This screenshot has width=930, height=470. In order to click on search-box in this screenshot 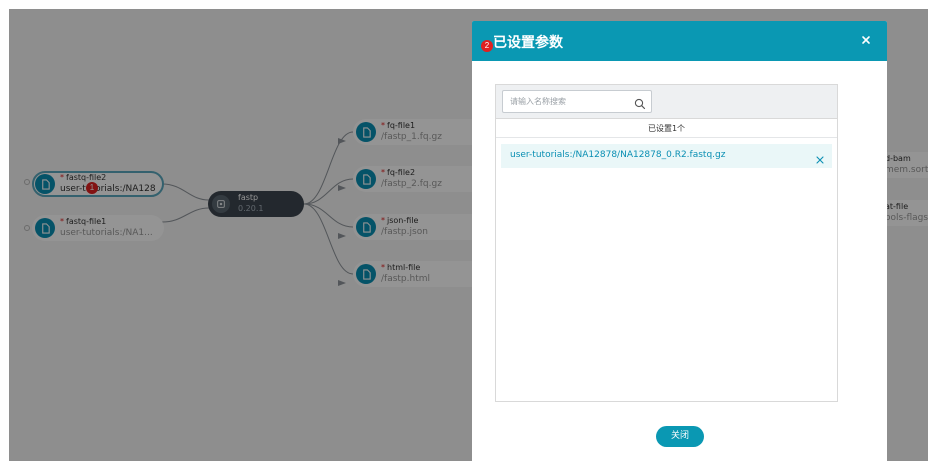, I will do `click(577, 101)`.